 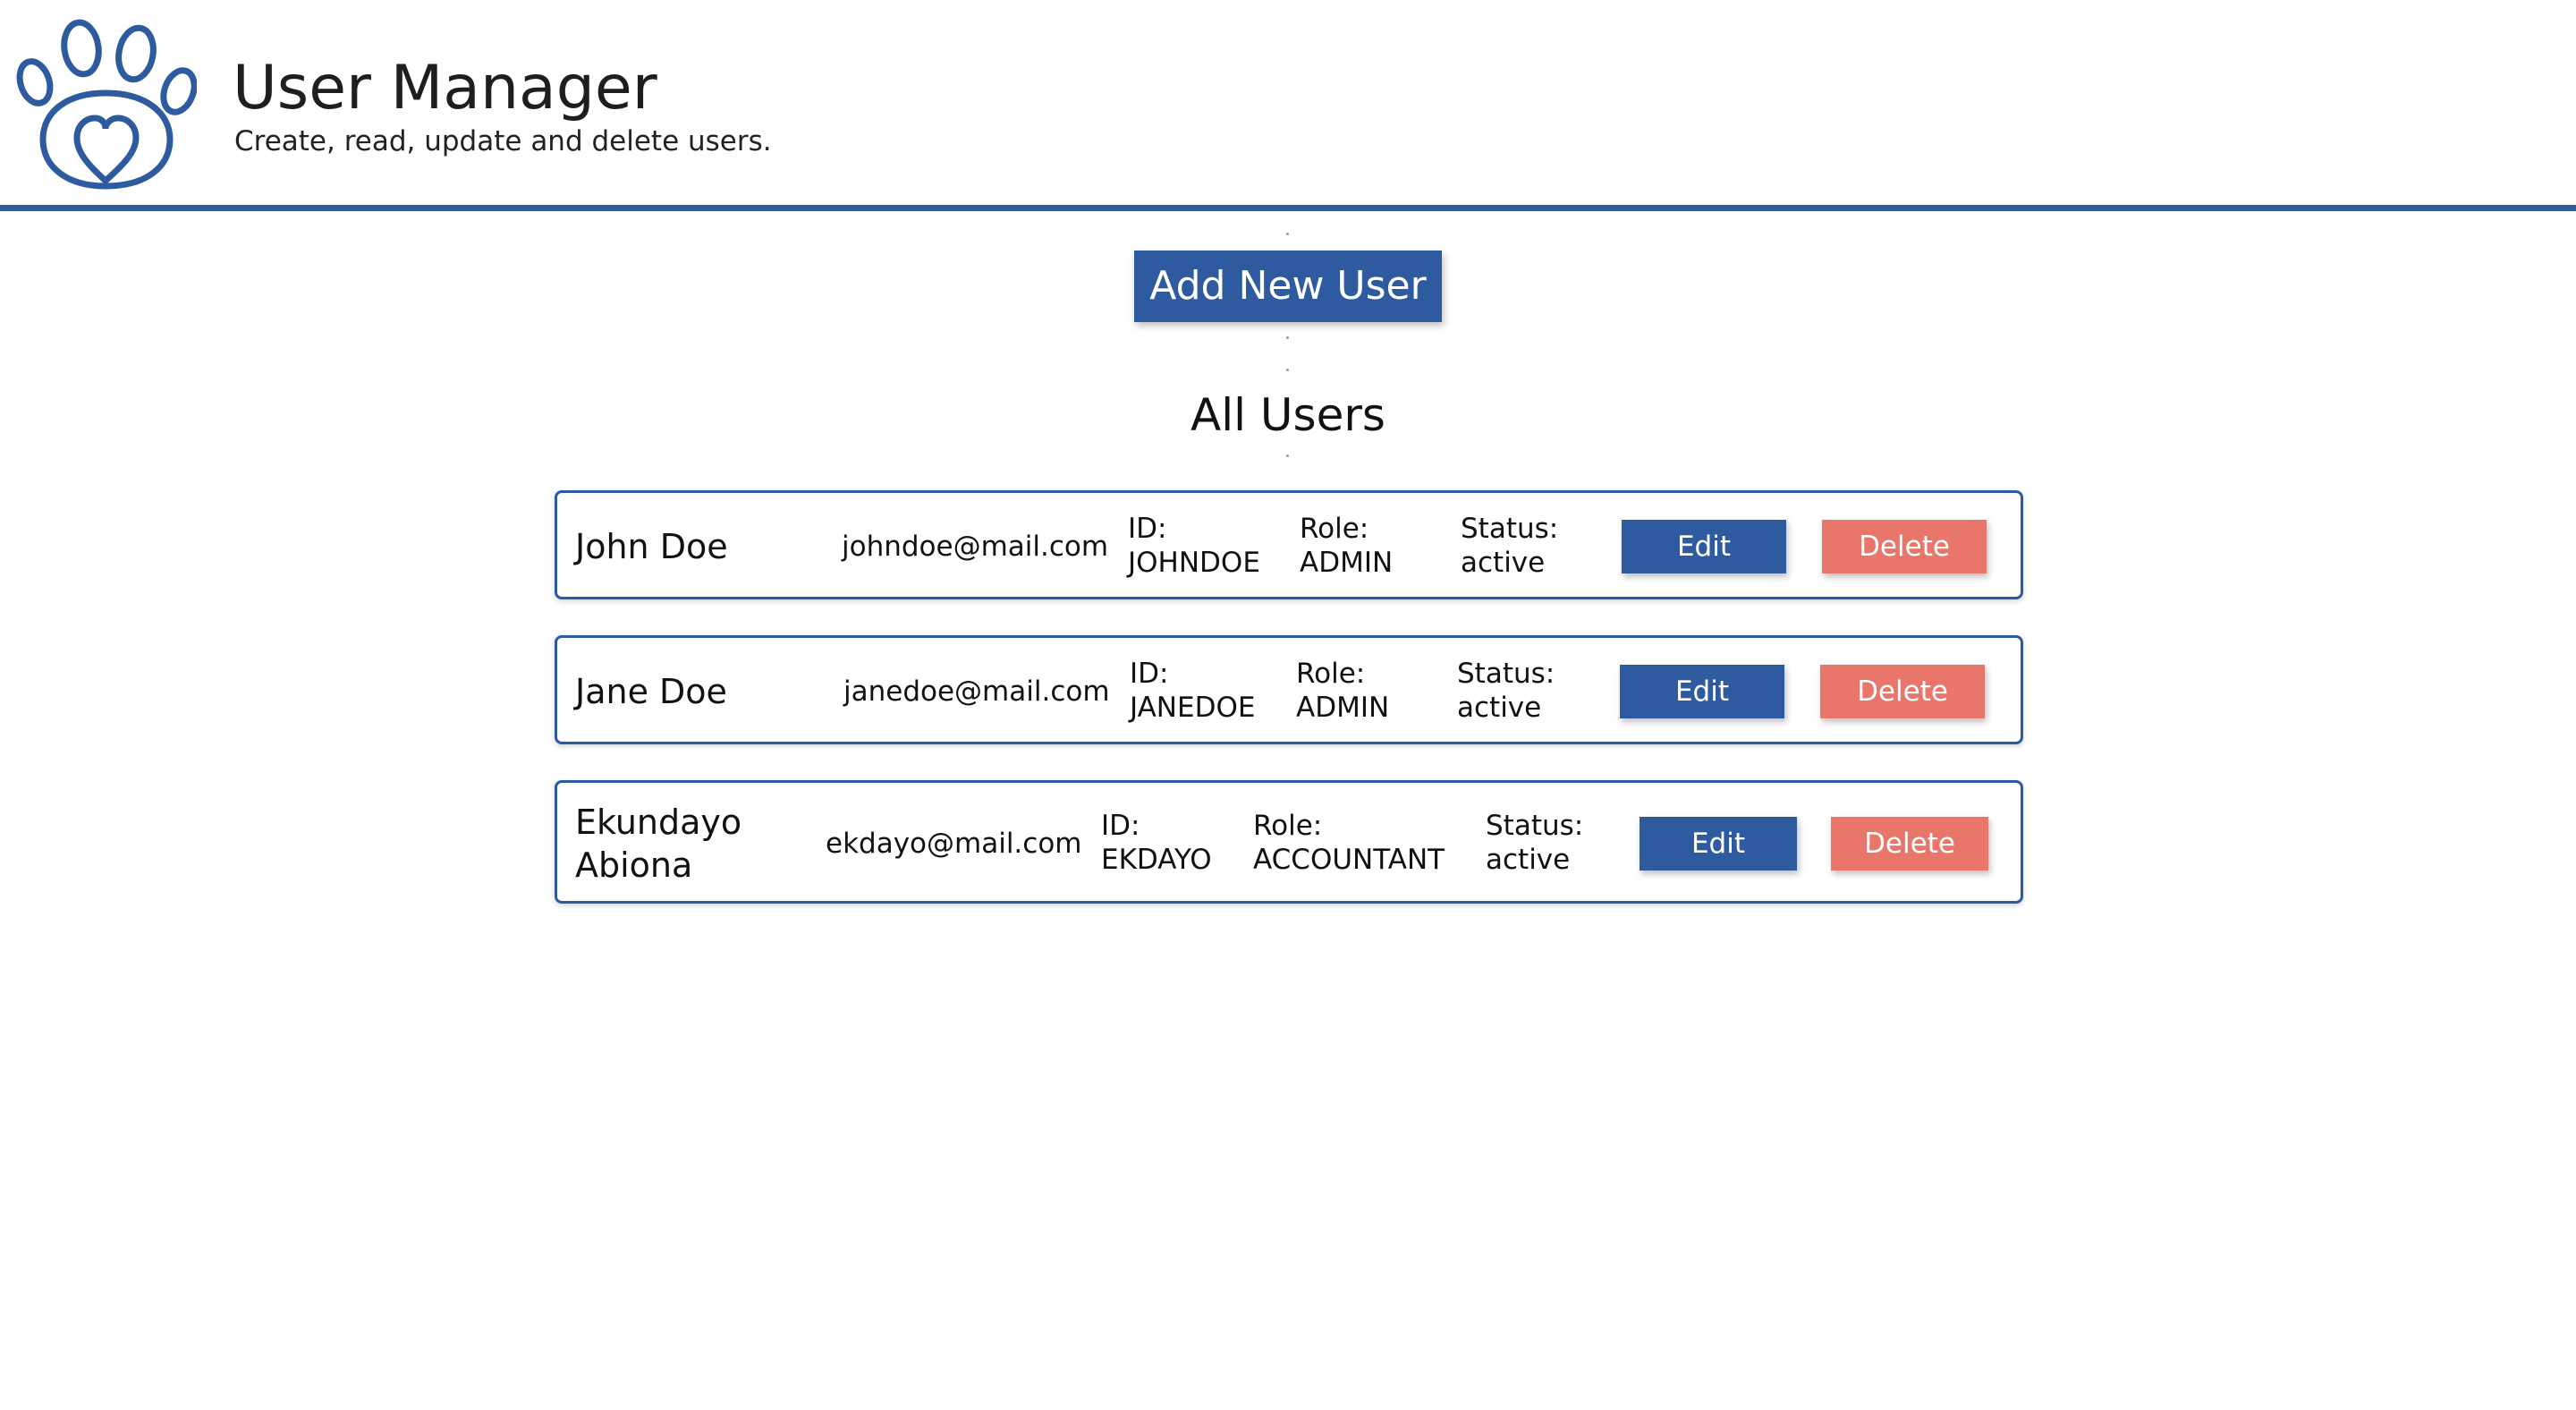 I want to click on all-users-heading: All Users, so click(x=1288, y=415).